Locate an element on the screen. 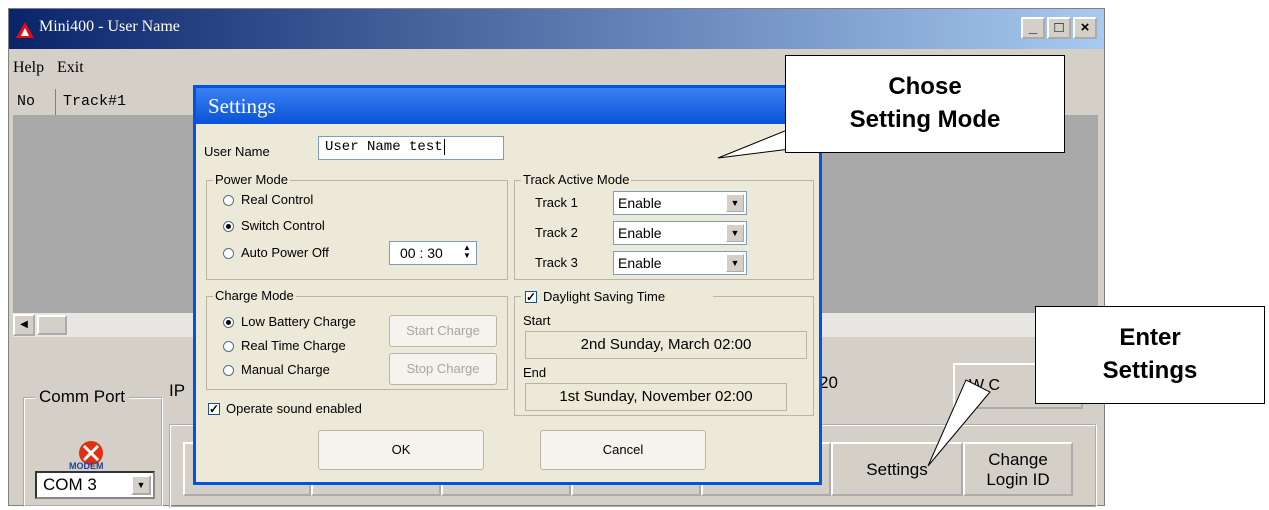 This screenshot has height=510, width=1269. enter-settings-callout-line1: Enter is located at coordinates (1150, 337).